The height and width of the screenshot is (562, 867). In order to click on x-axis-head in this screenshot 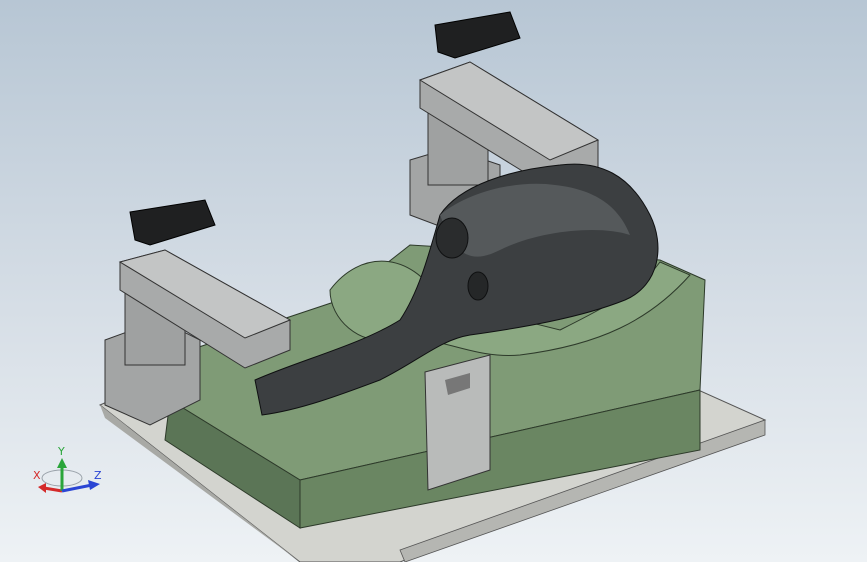, I will do `click(42, 488)`.